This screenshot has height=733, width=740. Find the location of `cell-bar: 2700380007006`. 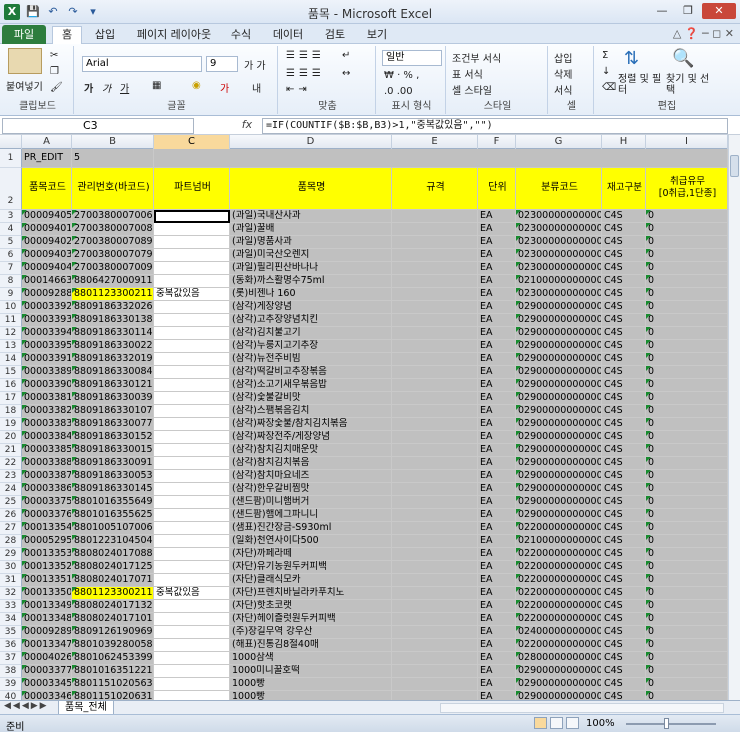

cell-bar: 2700380007006 is located at coordinates (113, 216).